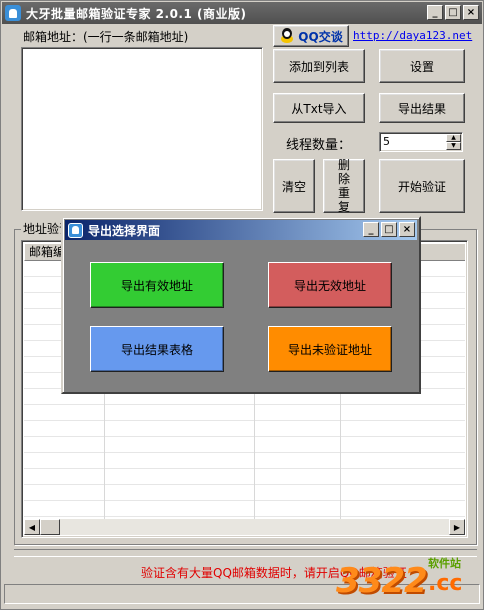 Image resolution: width=484 pixels, height=610 pixels. What do you see at coordinates (407, 229) in the screenshot?
I see `dialog-close-button: ×` at bounding box center [407, 229].